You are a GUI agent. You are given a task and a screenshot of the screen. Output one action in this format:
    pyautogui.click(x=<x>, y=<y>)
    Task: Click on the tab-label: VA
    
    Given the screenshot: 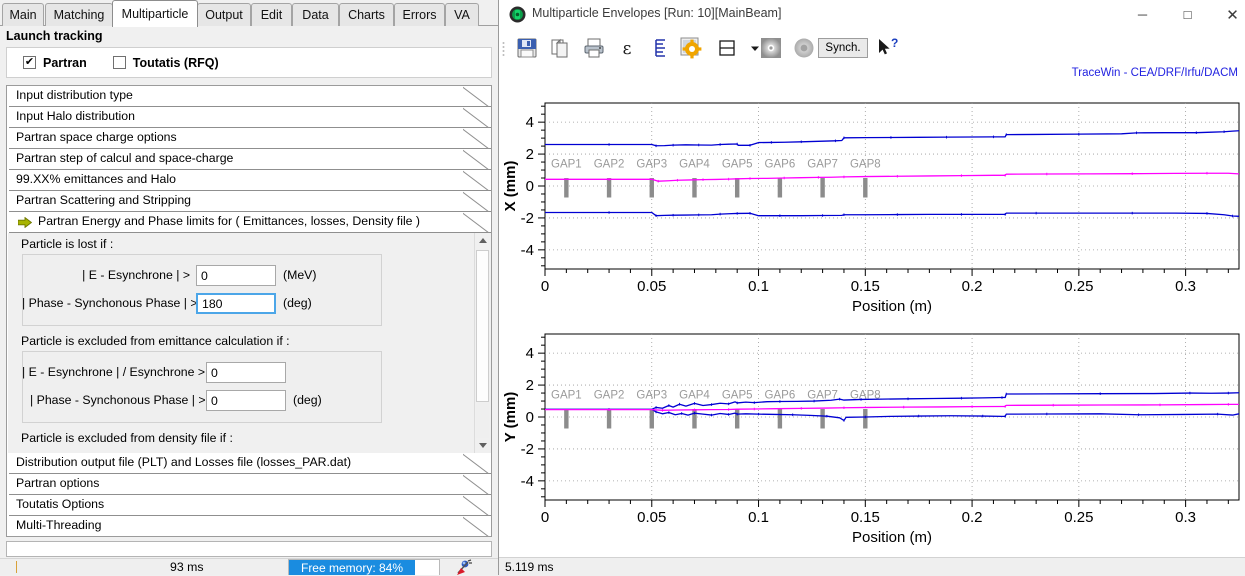 What is the action you would take?
    pyautogui.click(x=462, y=15)
    